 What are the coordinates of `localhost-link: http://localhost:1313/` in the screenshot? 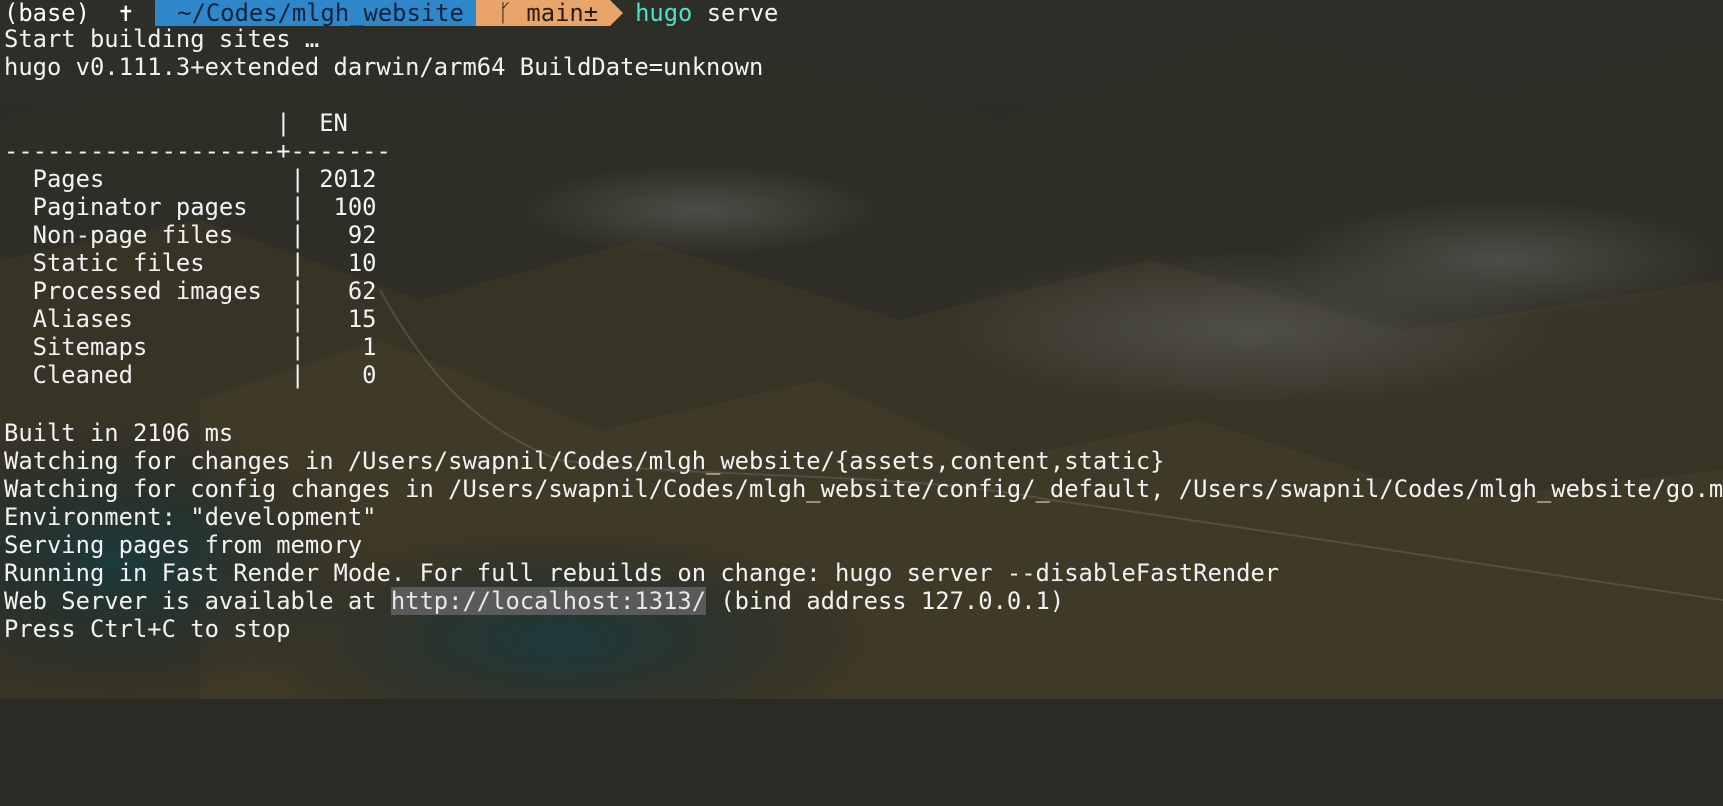 It's located at (548, 601).